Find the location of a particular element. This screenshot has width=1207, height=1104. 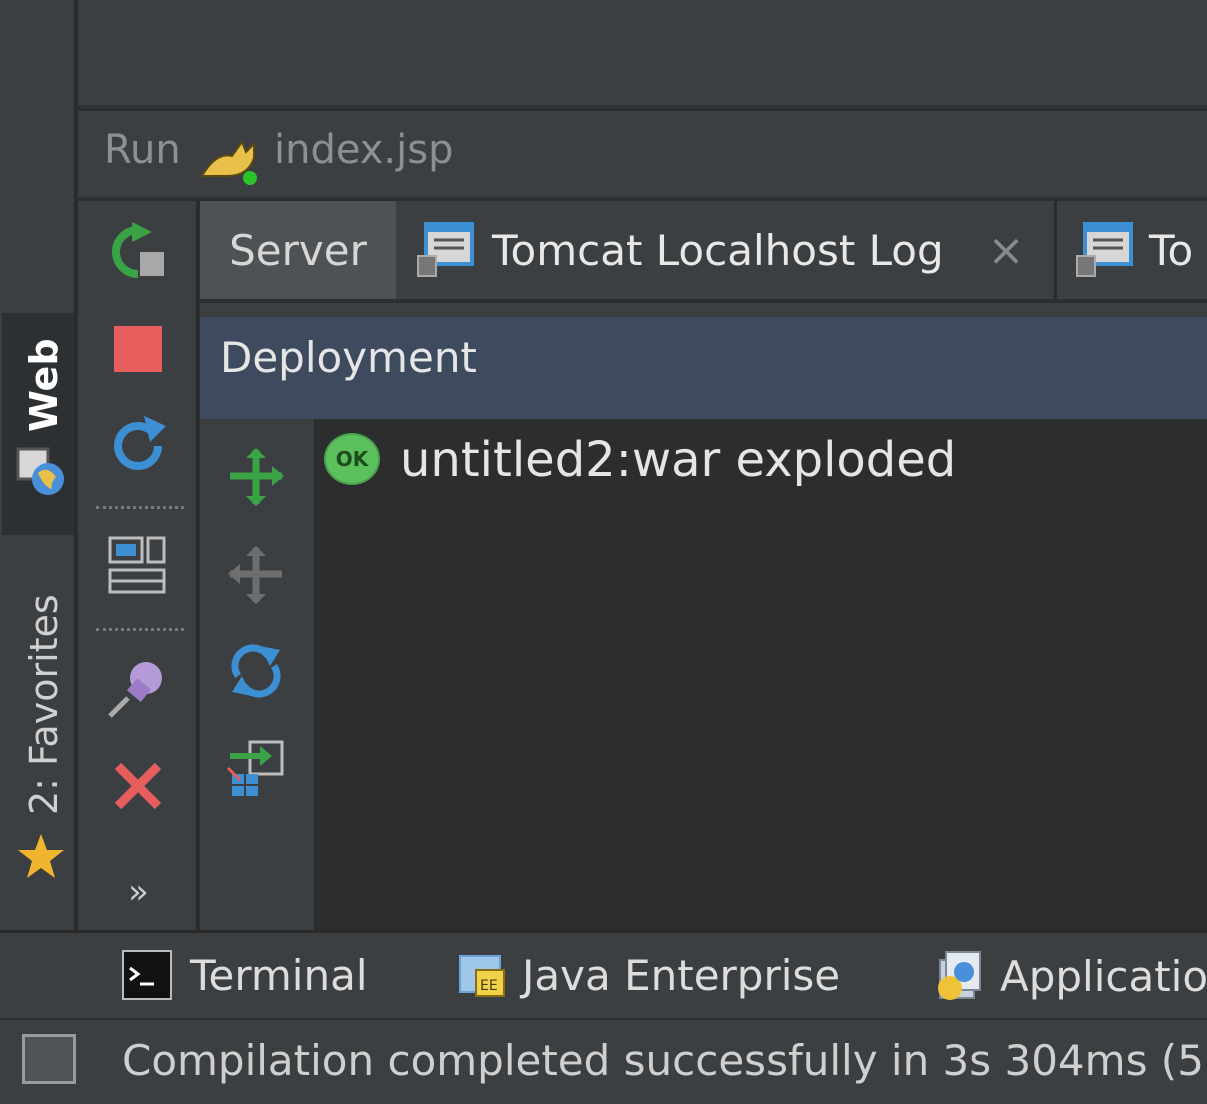

editor-area is located at coordinates (642, 54).